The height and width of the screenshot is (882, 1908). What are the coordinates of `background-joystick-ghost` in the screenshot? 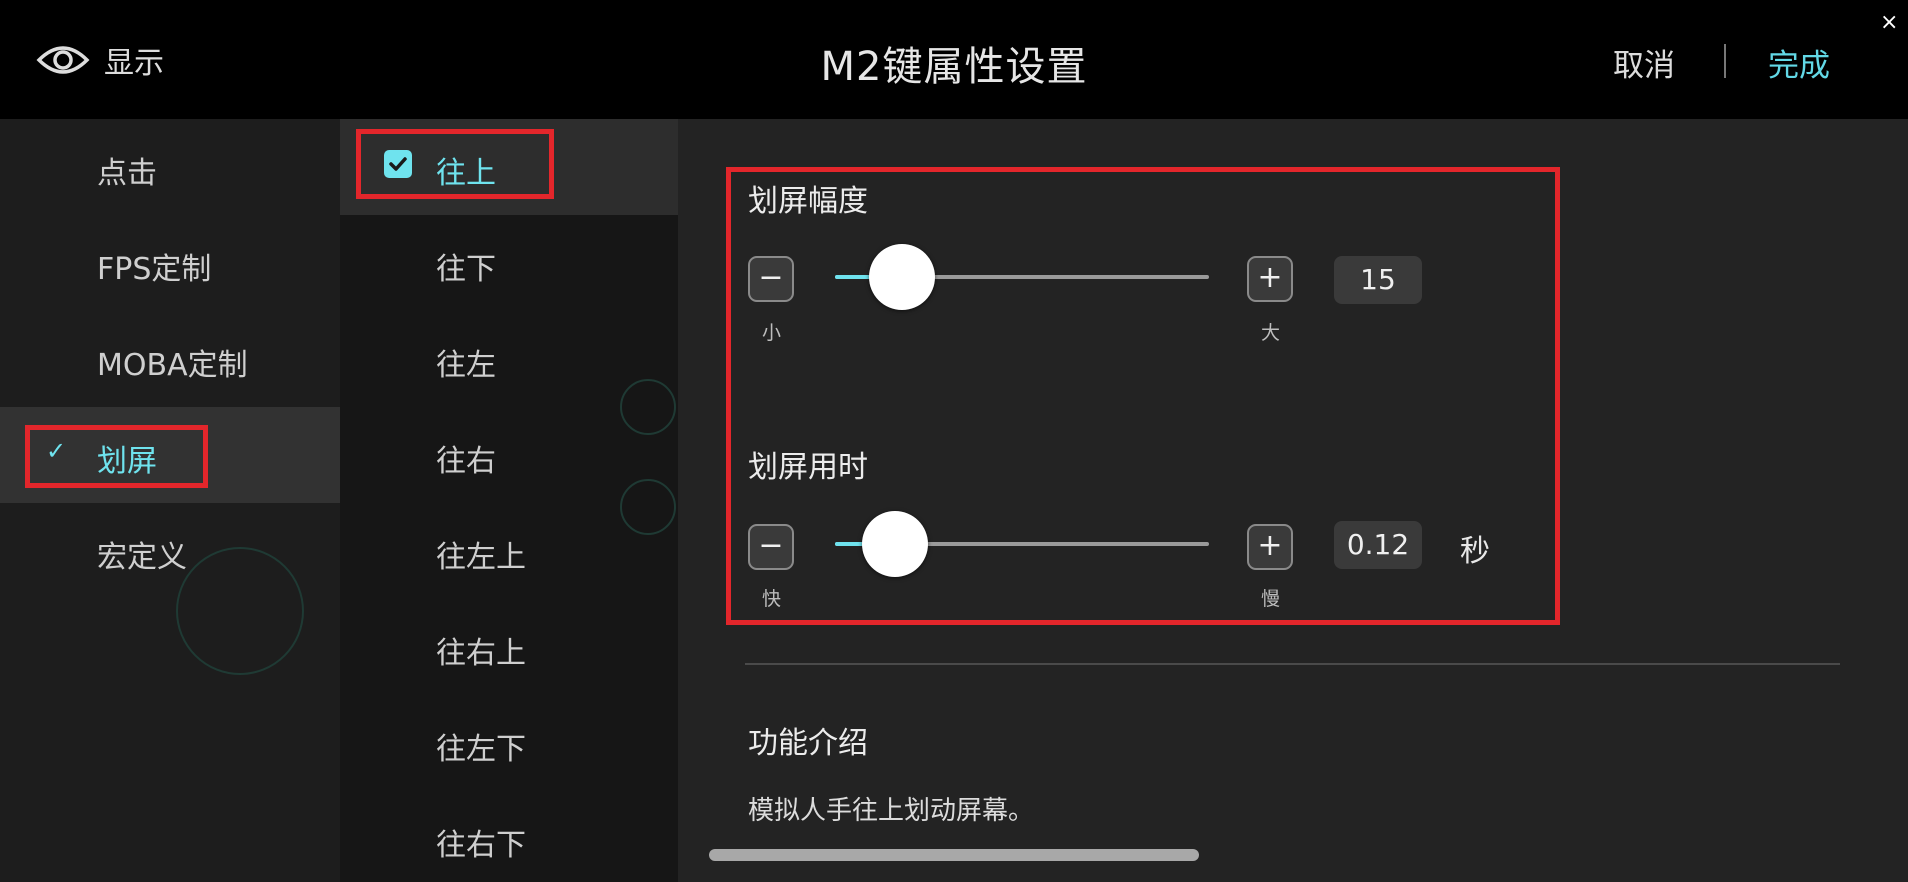 It's located at (240, 611).